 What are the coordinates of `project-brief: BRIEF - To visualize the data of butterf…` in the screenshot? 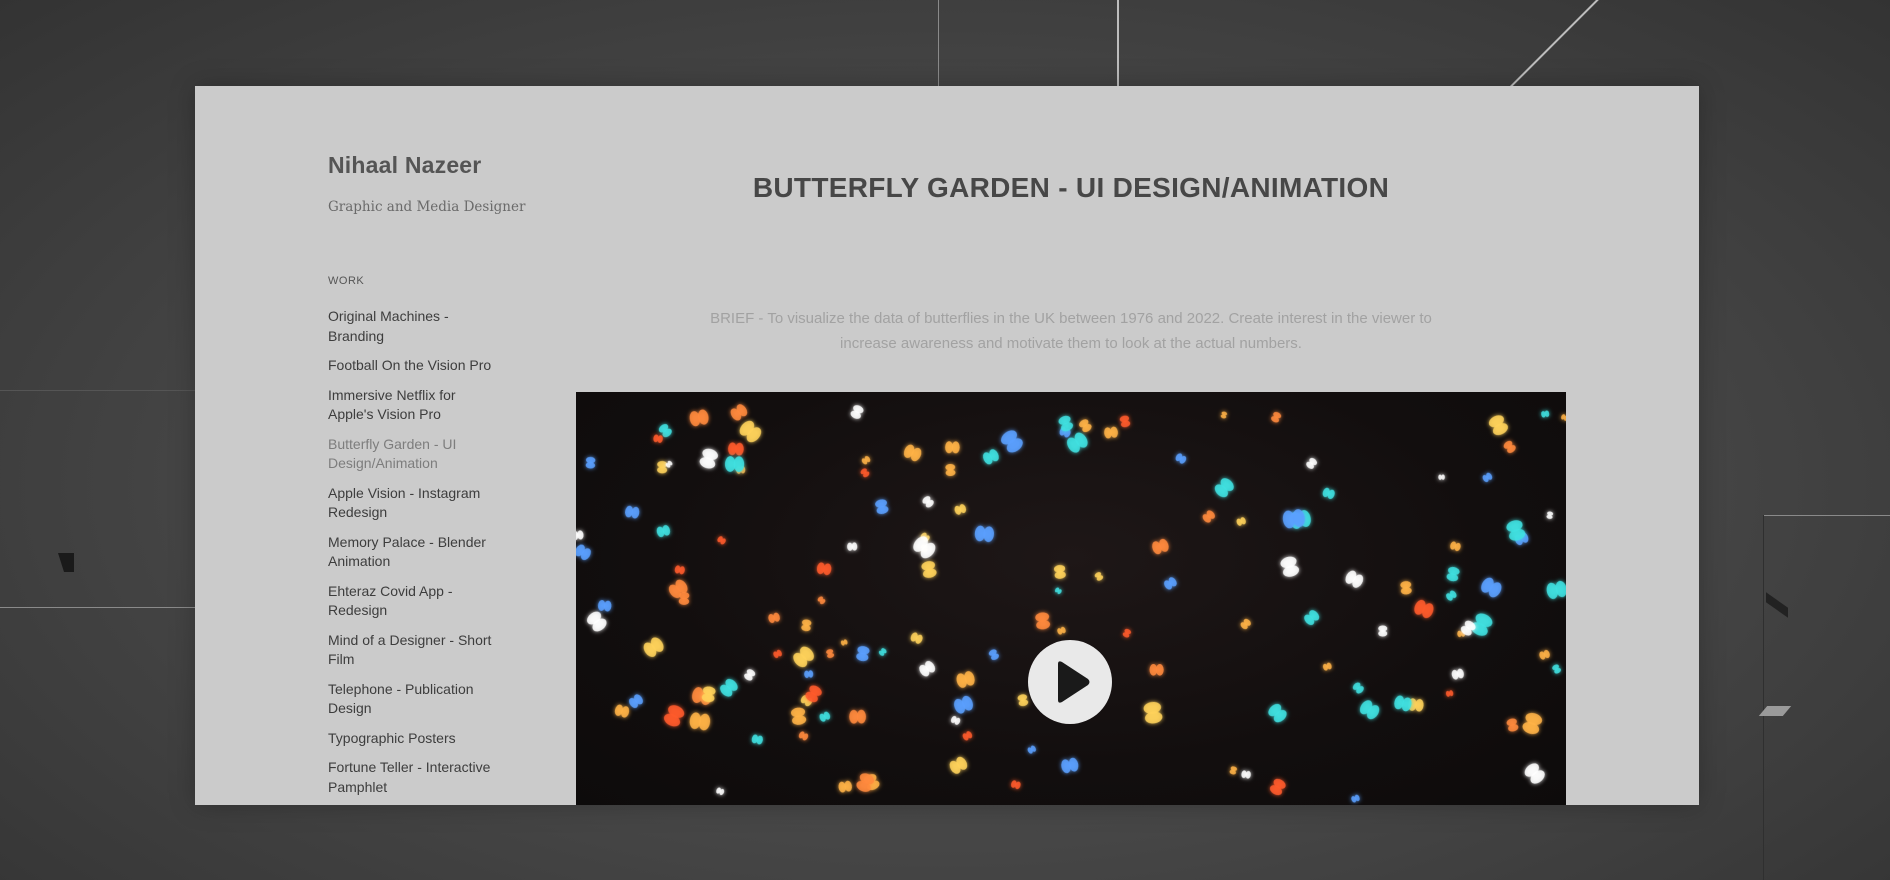 It's located at (1071, 331).